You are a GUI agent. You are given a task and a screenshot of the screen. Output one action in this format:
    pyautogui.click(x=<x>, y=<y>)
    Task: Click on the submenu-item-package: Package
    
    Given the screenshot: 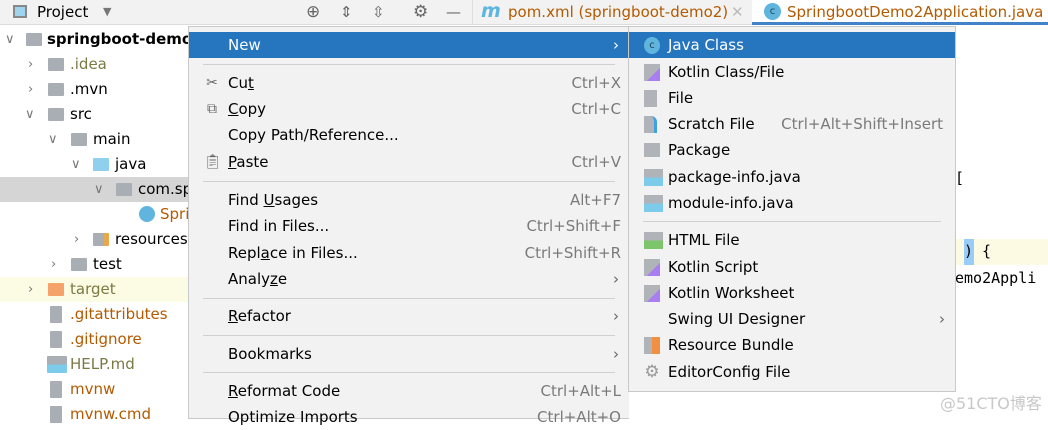 What is the action you would take?
    pyautogui.click(x=792, y=150)
    